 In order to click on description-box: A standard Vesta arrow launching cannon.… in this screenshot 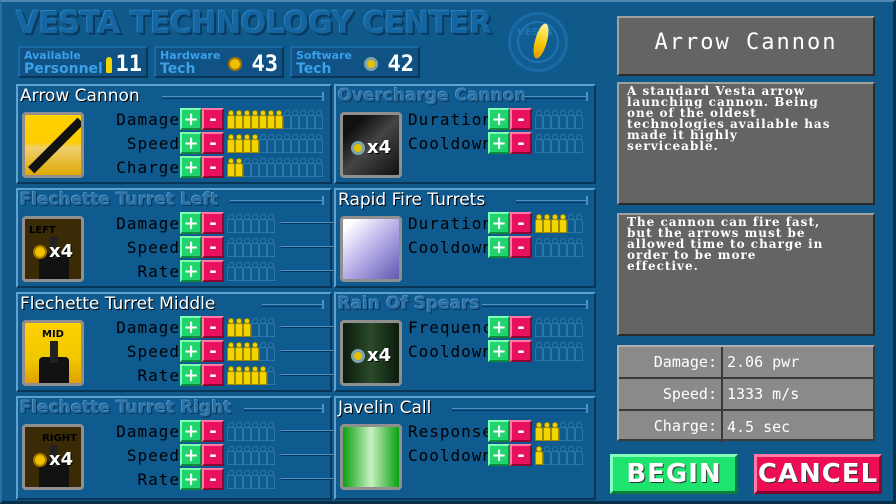, I will do `click(746, 143)`.